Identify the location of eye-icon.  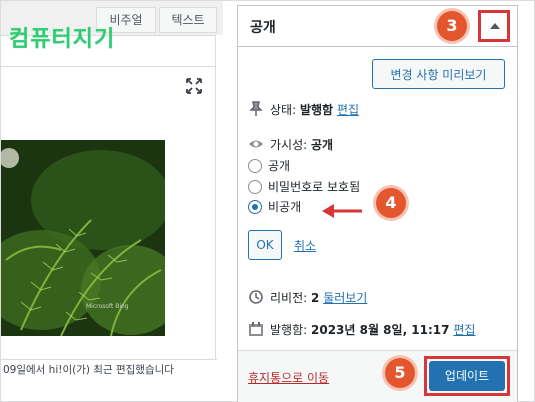
(256, 144).